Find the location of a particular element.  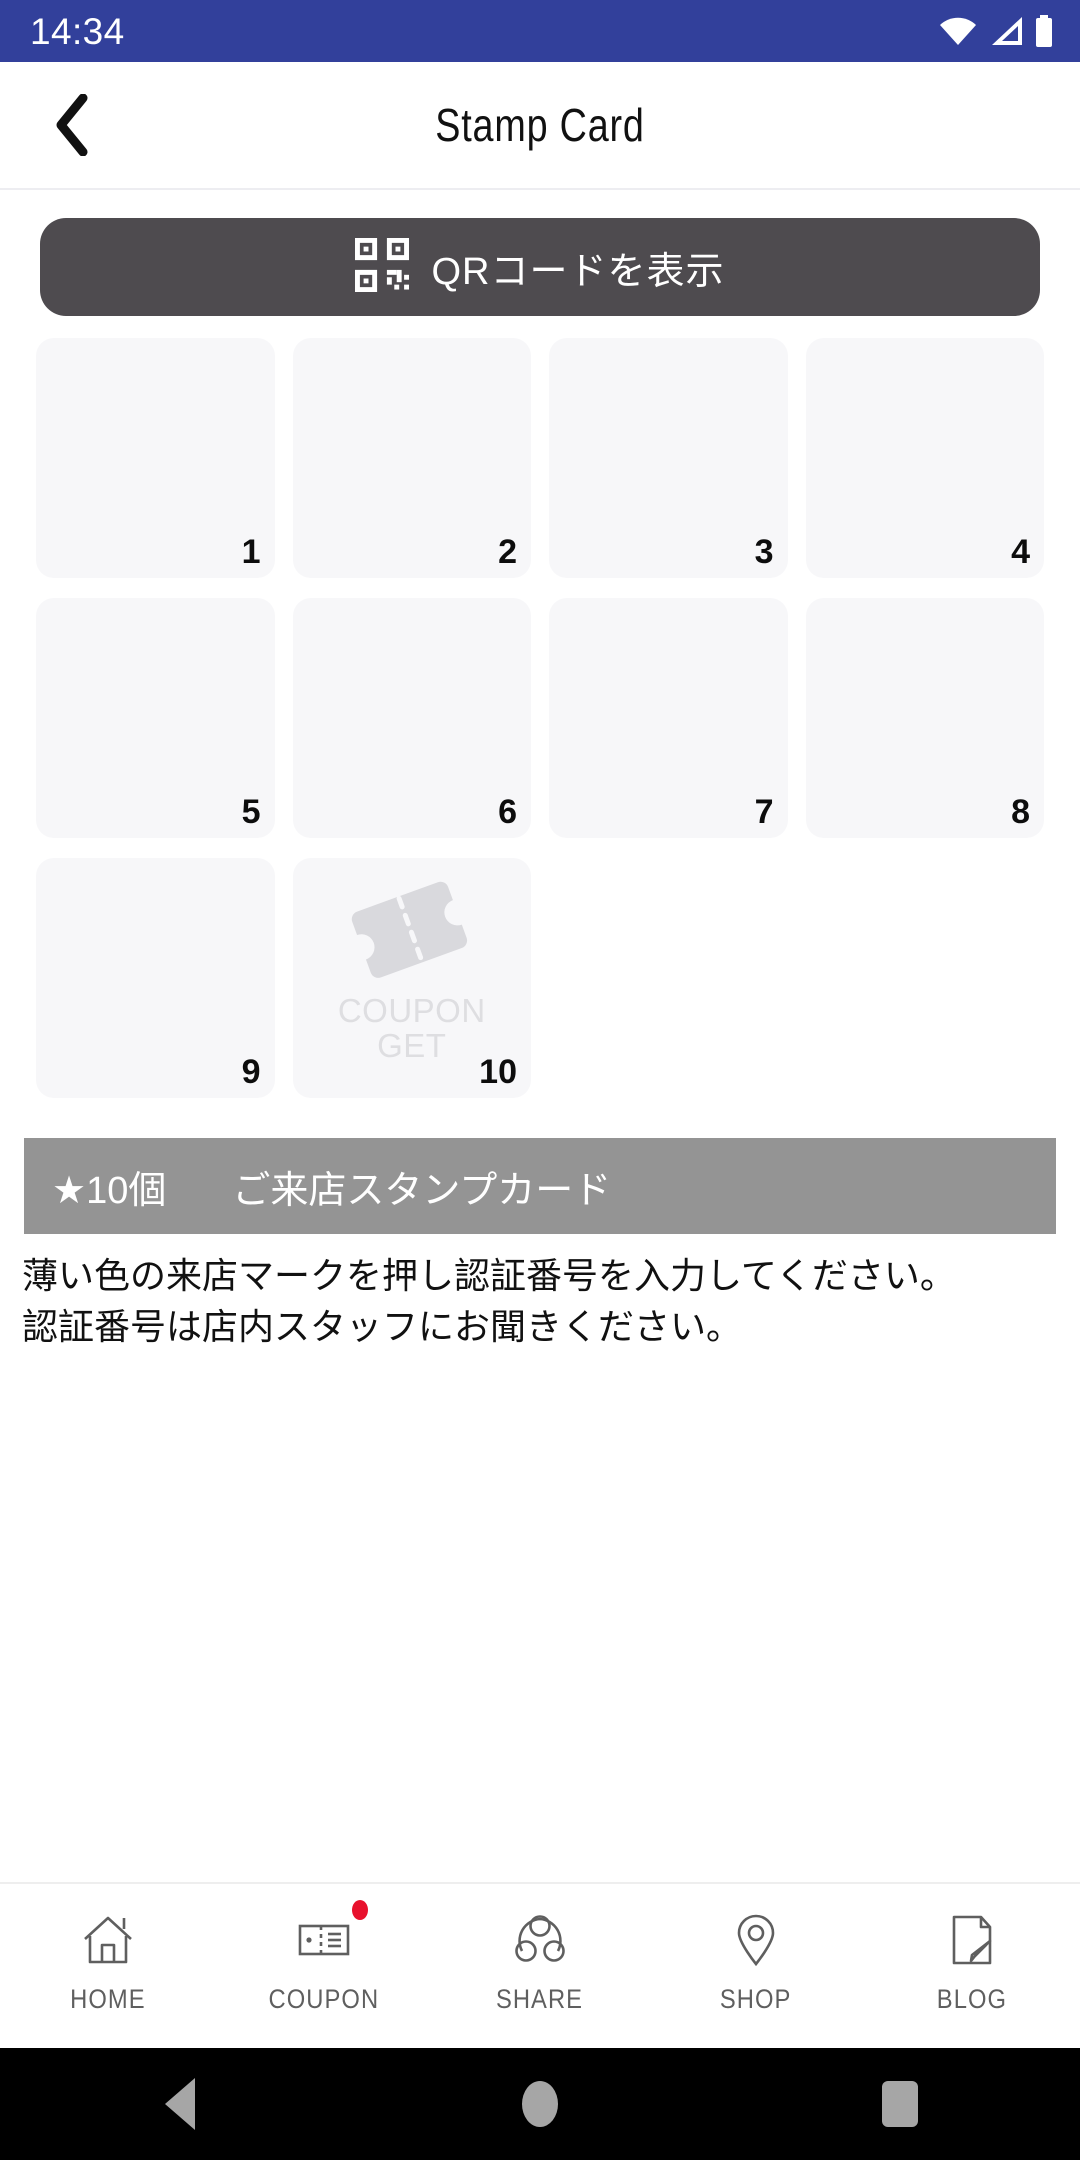

android-recents-button is located at coordinates (900, 2104).